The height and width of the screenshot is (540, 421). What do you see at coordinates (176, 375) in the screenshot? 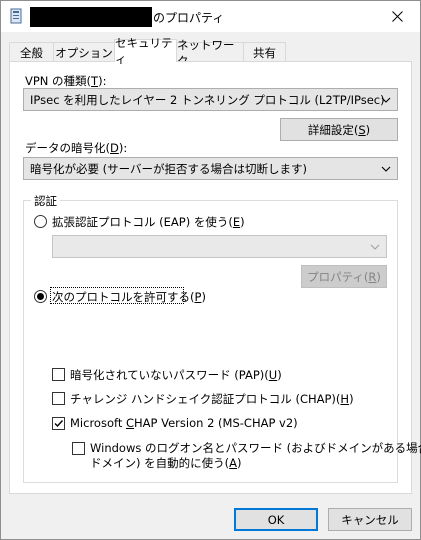
I see `pap-label: 暗号化されていないパスワード (PAP)(U)` at bounding box center [176, 375].